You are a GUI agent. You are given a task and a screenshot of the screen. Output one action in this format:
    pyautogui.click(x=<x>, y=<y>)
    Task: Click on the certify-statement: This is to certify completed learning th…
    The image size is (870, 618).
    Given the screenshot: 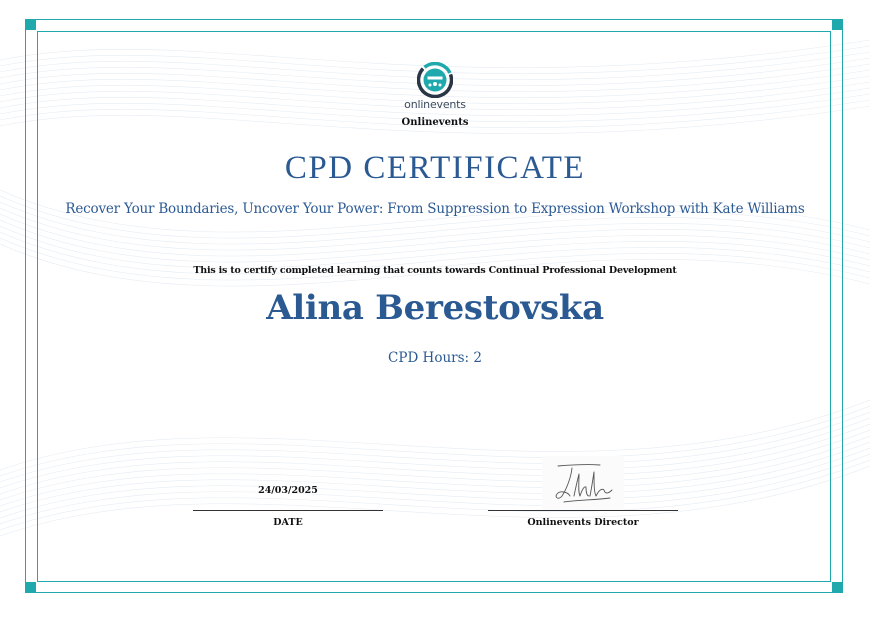 What is the action you would take?
    pyautogui.click(x=435, y=270)
    